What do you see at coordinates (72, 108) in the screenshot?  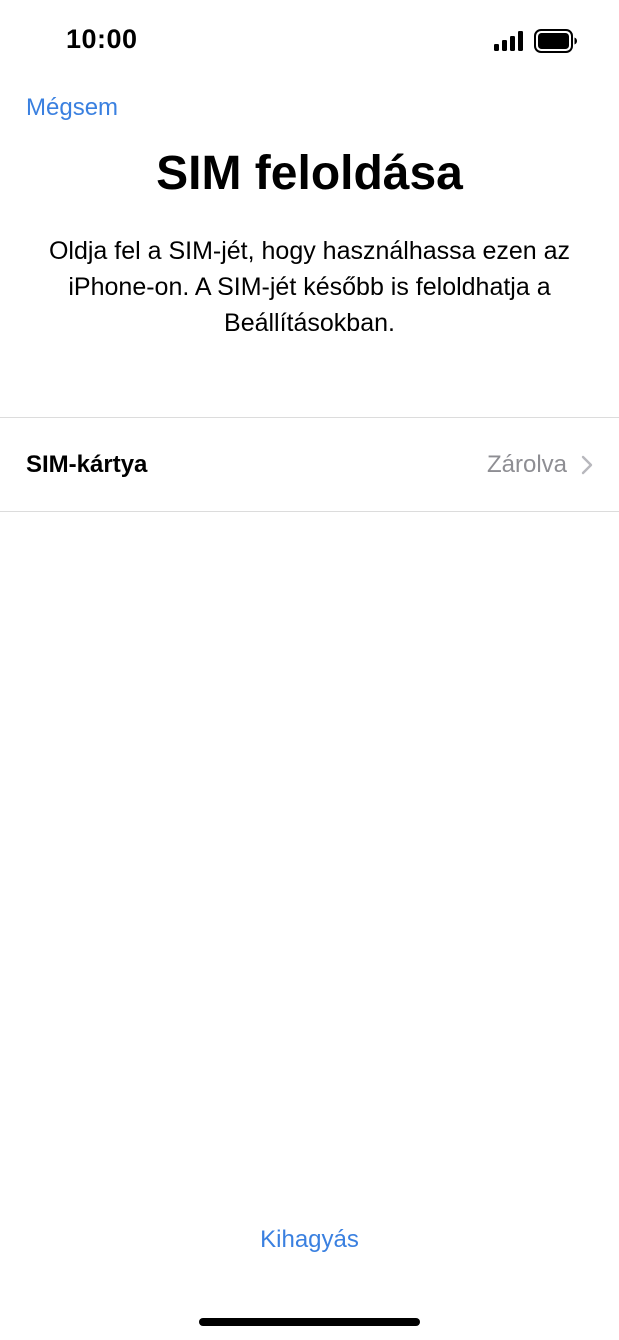 I see `cancel-button: Mégsem` at bounding box center [72, 108].